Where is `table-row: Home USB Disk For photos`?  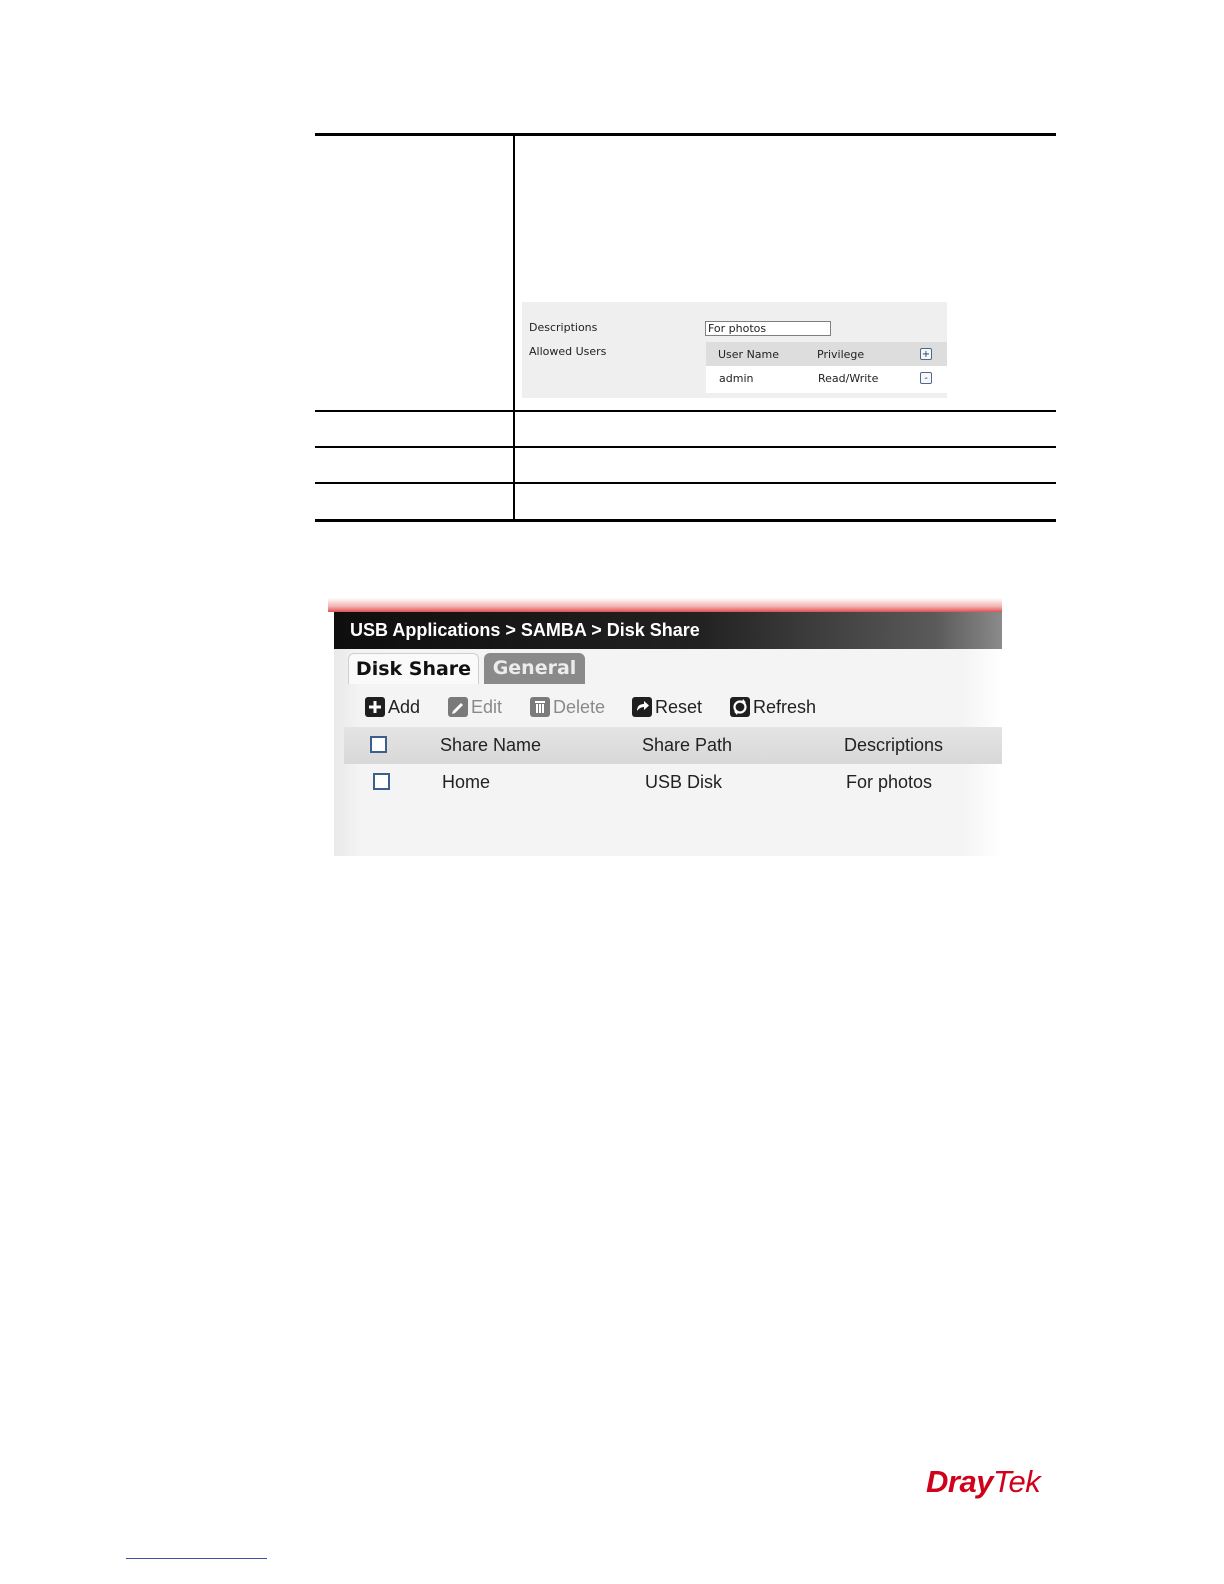 table-row: Home USB Disk For photos is located at coordinates (673, 782).